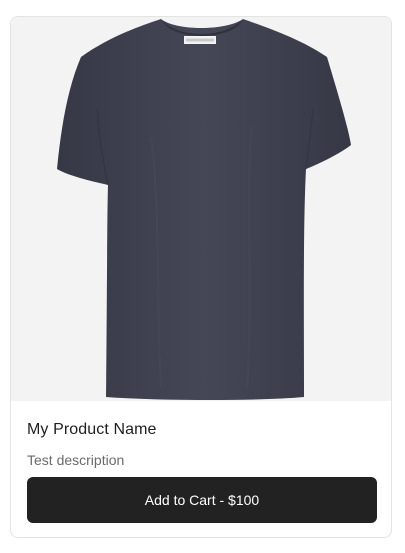  What do you see at coordinates (76, 460) in the screenshot?
I see `product-description: Test description` at bounding box center [76, 460].